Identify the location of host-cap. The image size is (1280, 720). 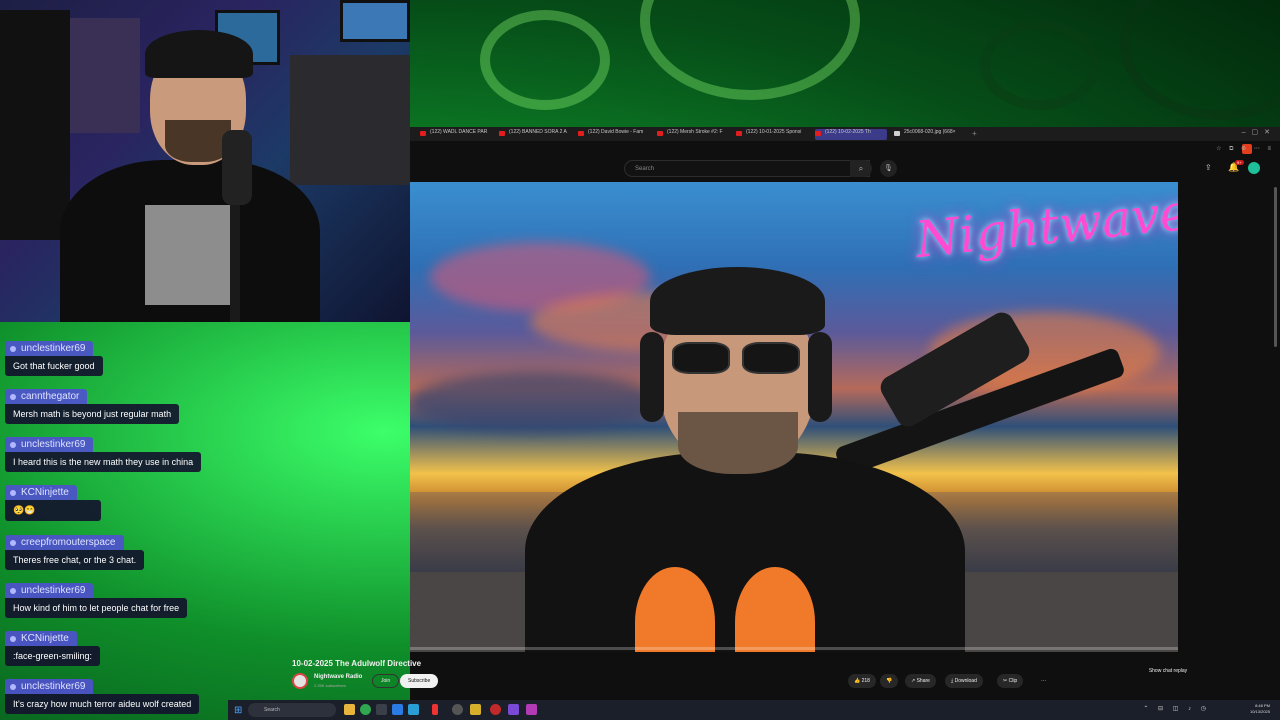
(737, 301).